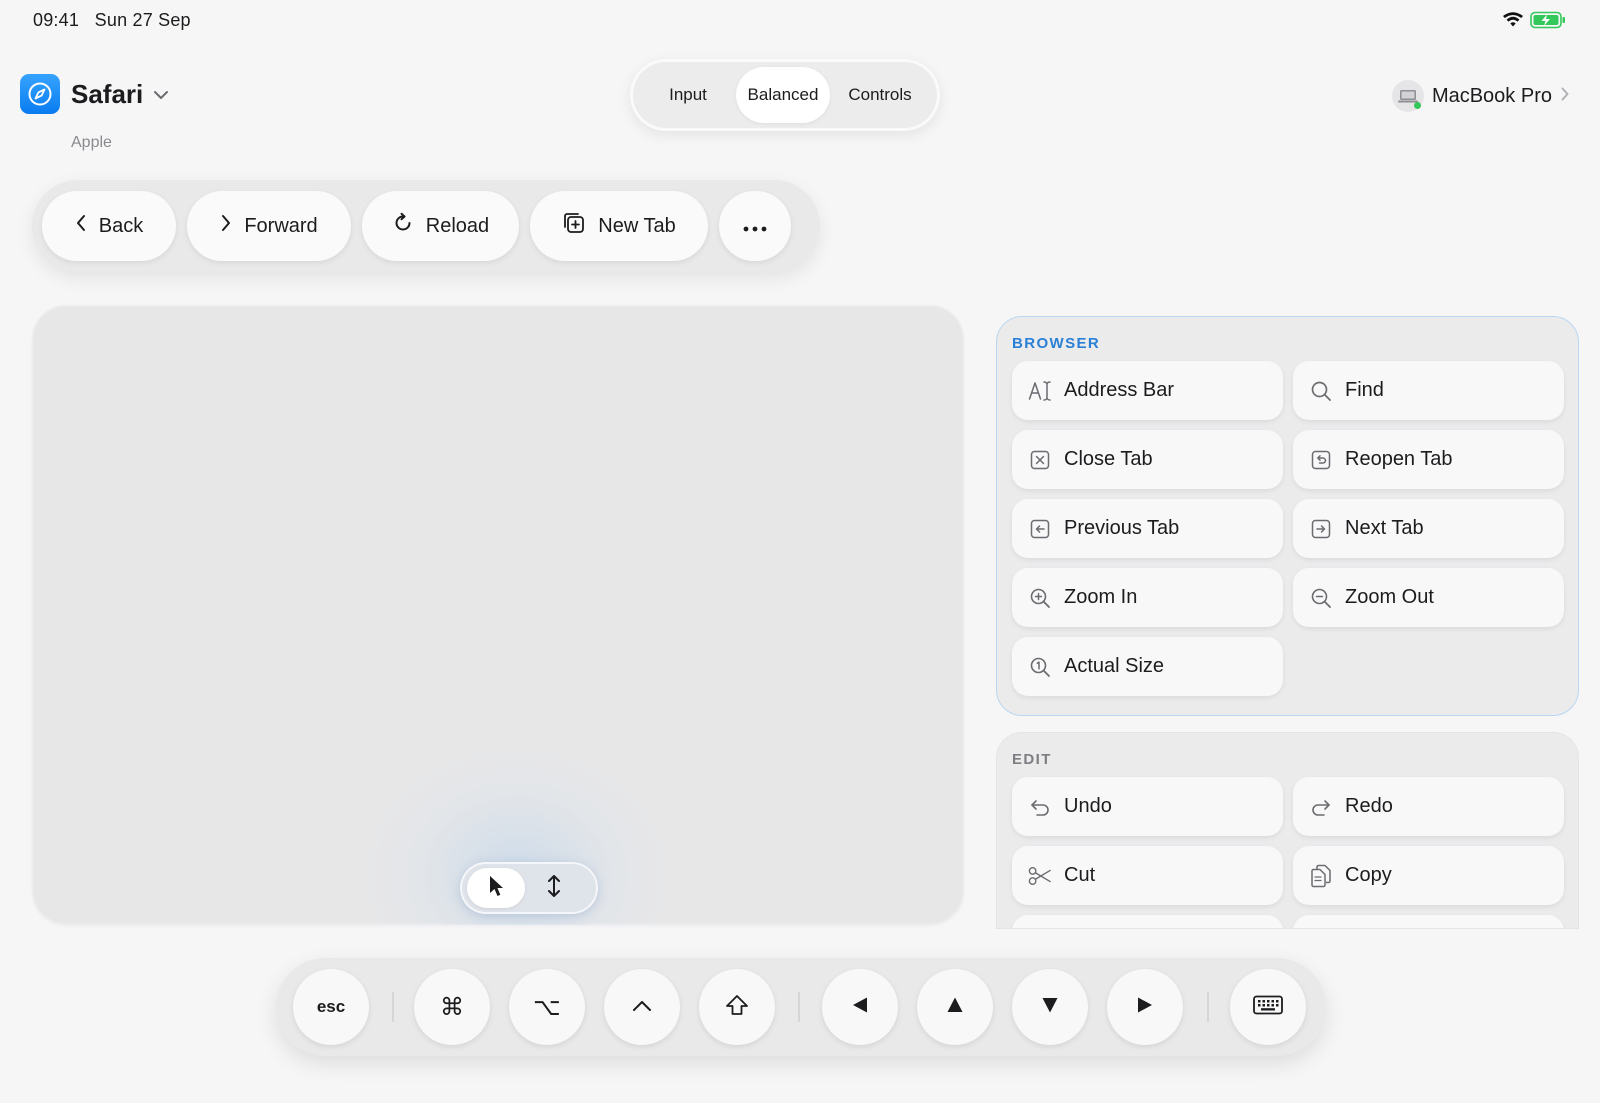 The image size is (1600, 1103). What do you see at coordinates (91, 142) in the screenshot?
I see `app-developer: Apple` at bounding box center [91, 142].